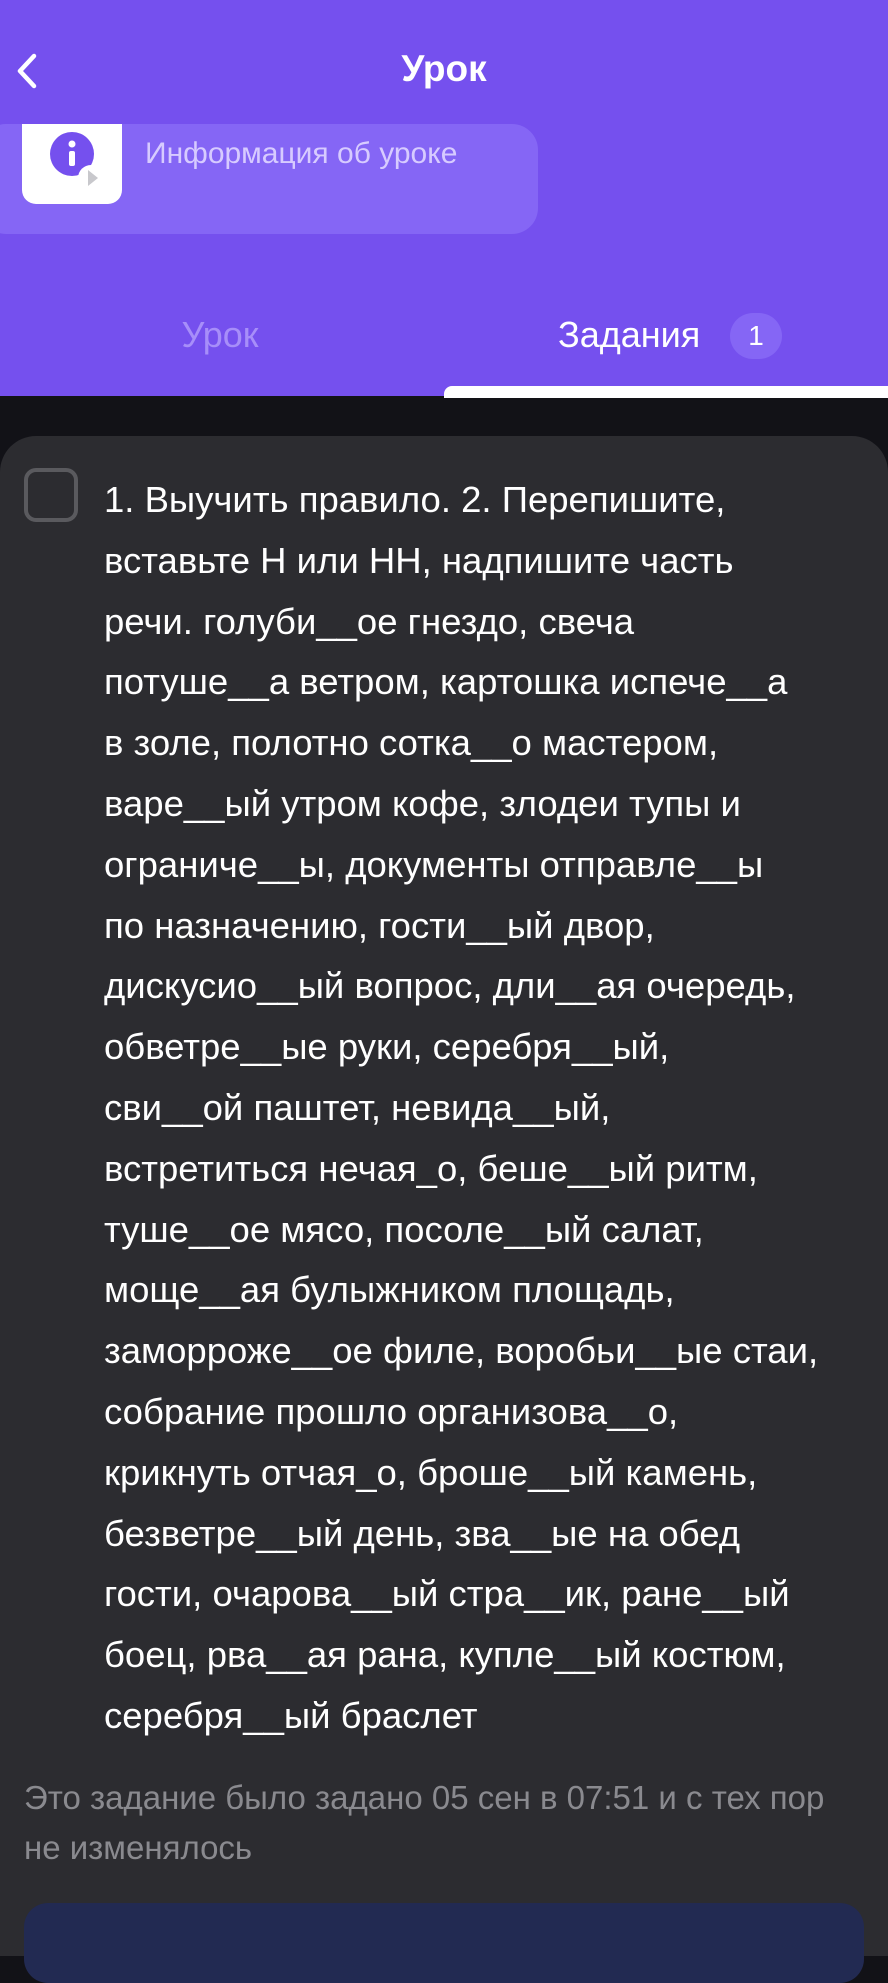 Image resolution: width=888 pixels, height=1983 pixels. I want to click on active-tab-indicator, so click(666, 392).